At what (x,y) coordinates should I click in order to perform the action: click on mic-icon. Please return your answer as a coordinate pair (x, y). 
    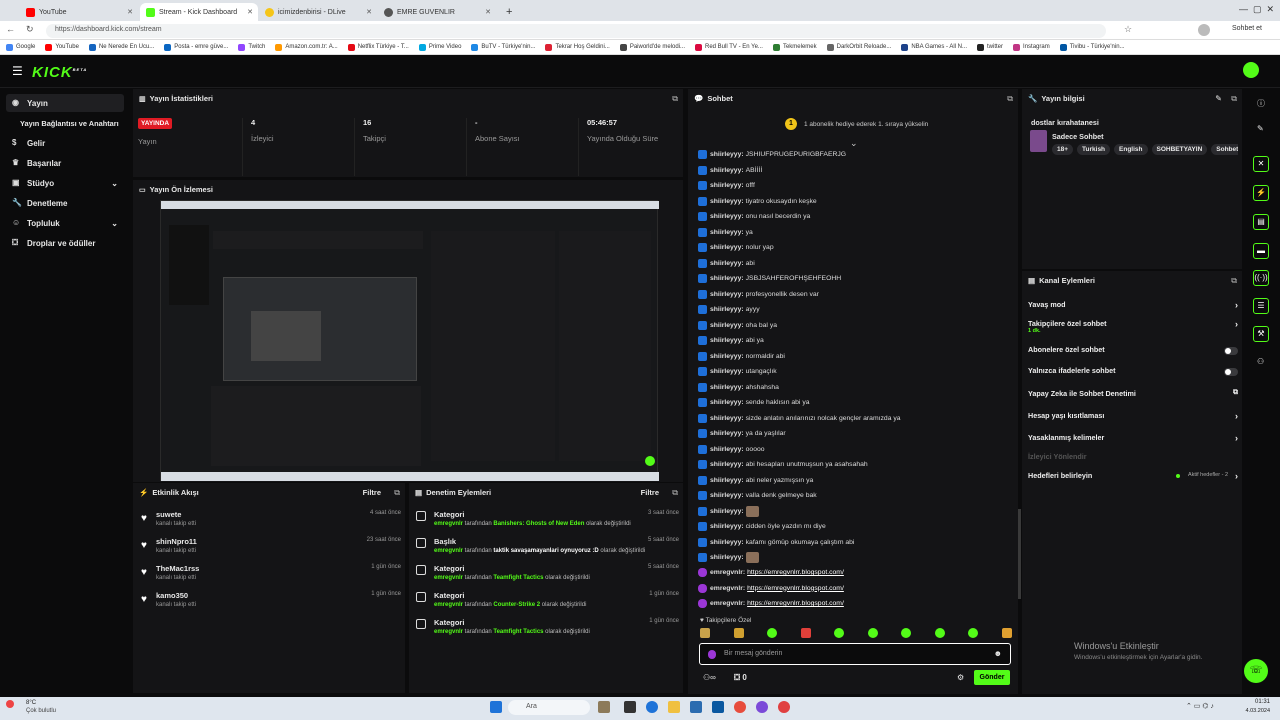
    Looking at the image, I should click on (712, 654).